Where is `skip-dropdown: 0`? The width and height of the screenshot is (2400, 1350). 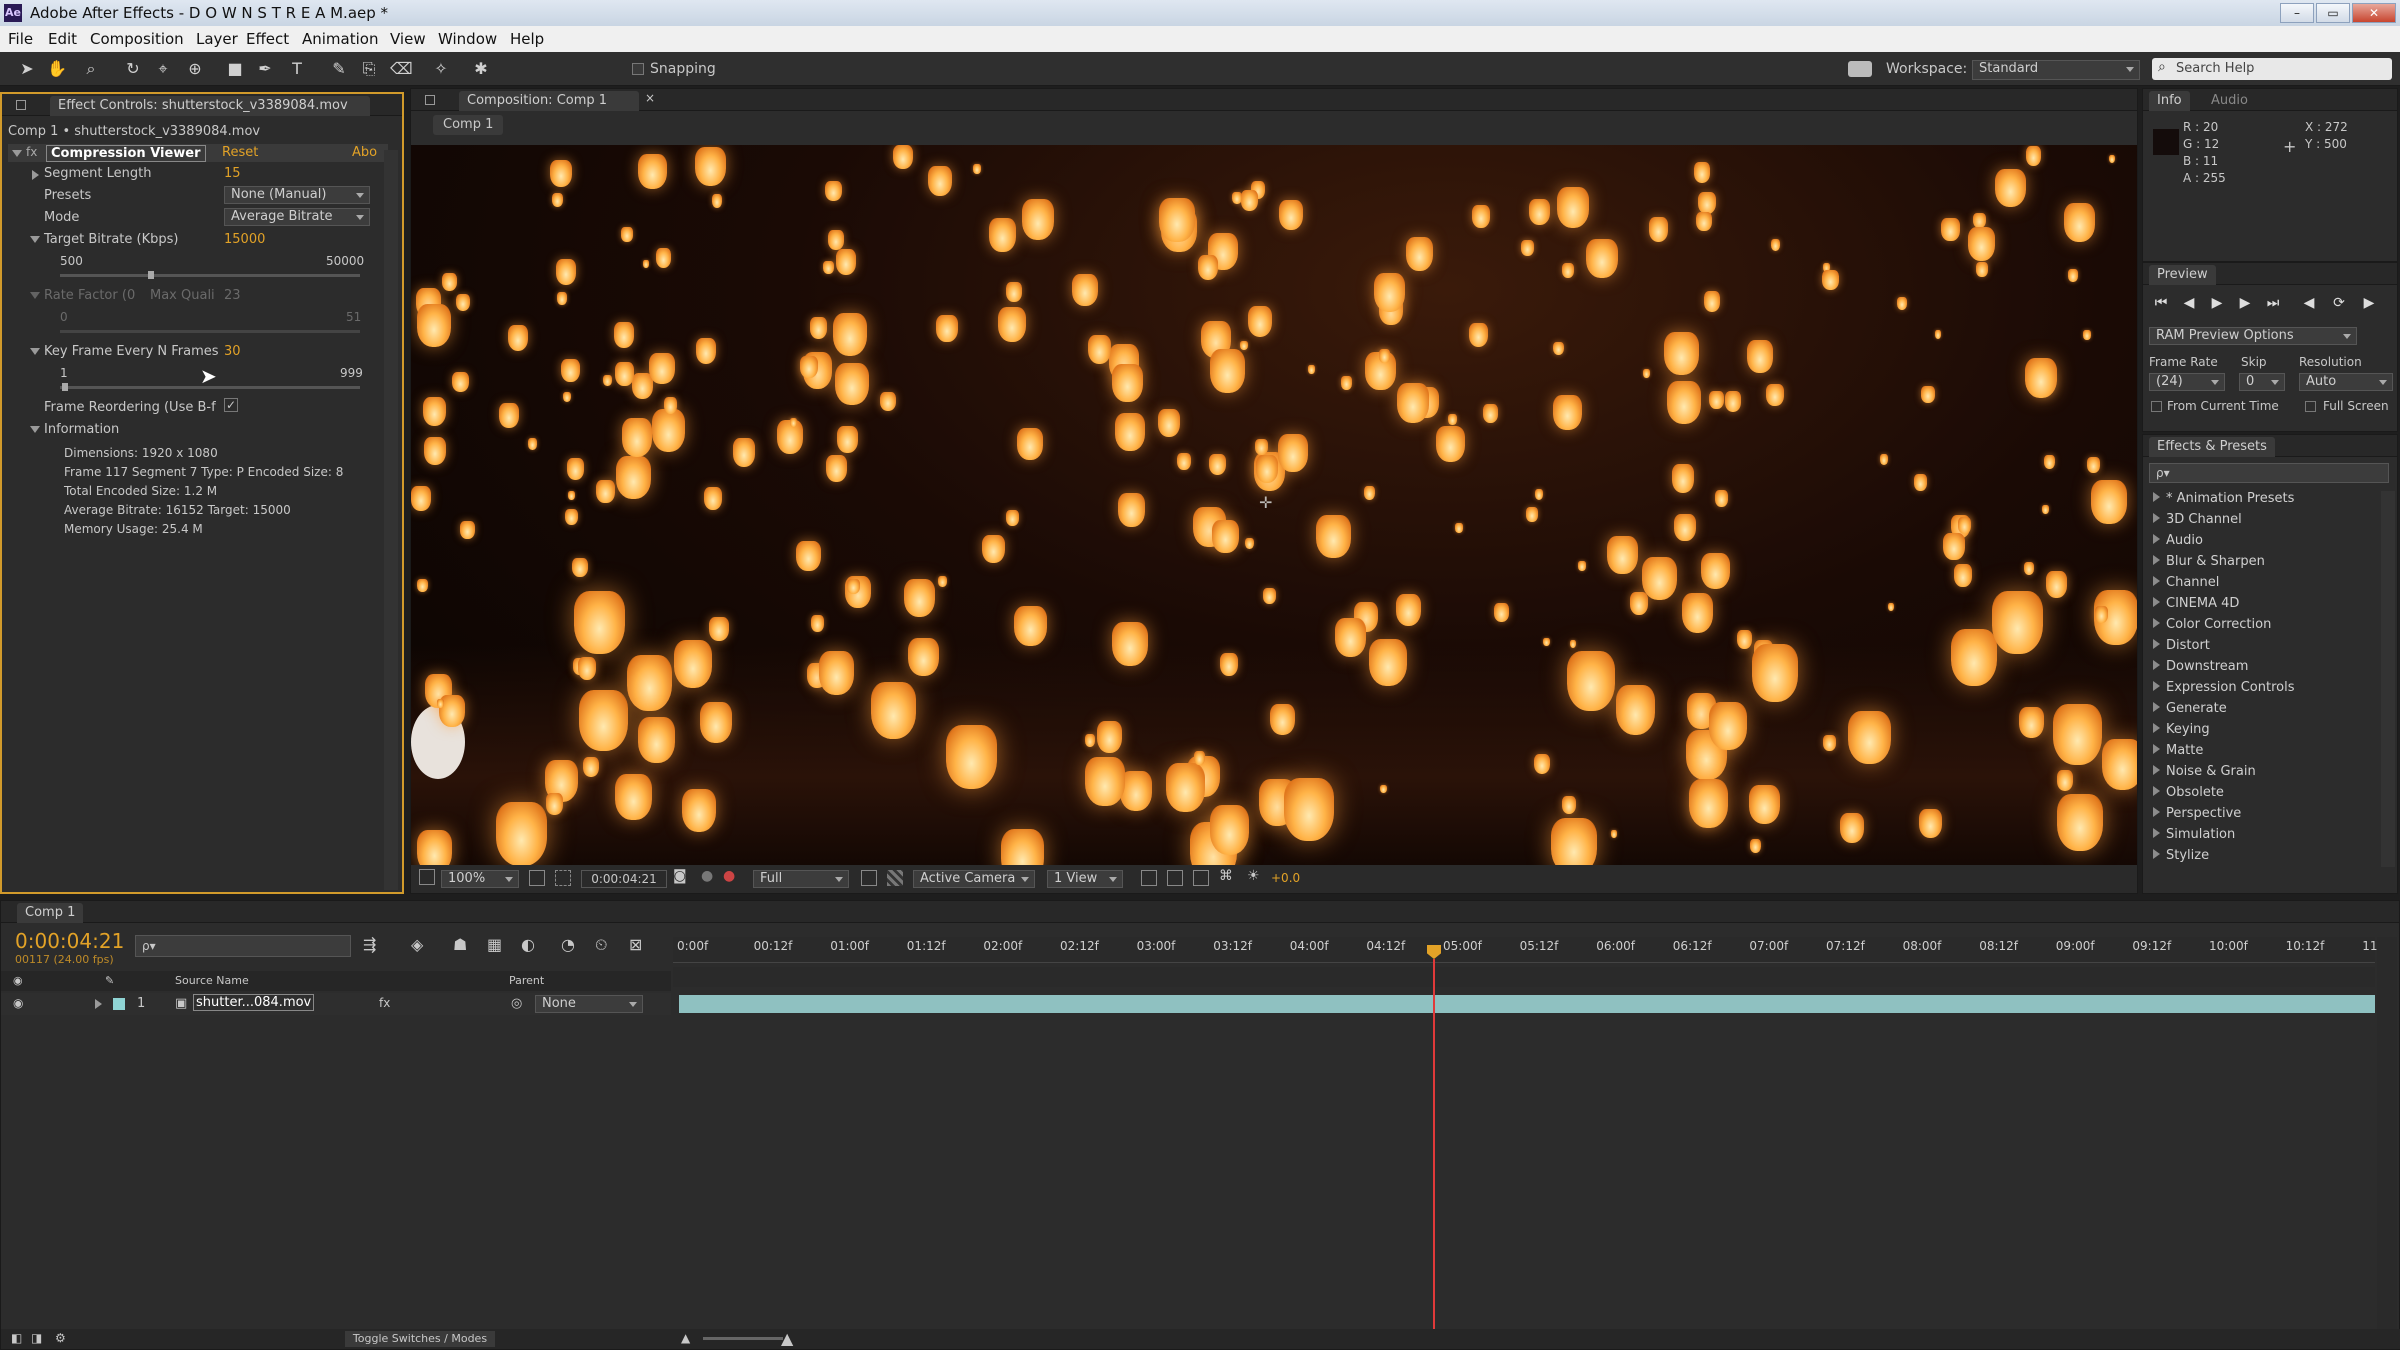 skip-dropdown: 0 is located at coordinates (2262, 382).